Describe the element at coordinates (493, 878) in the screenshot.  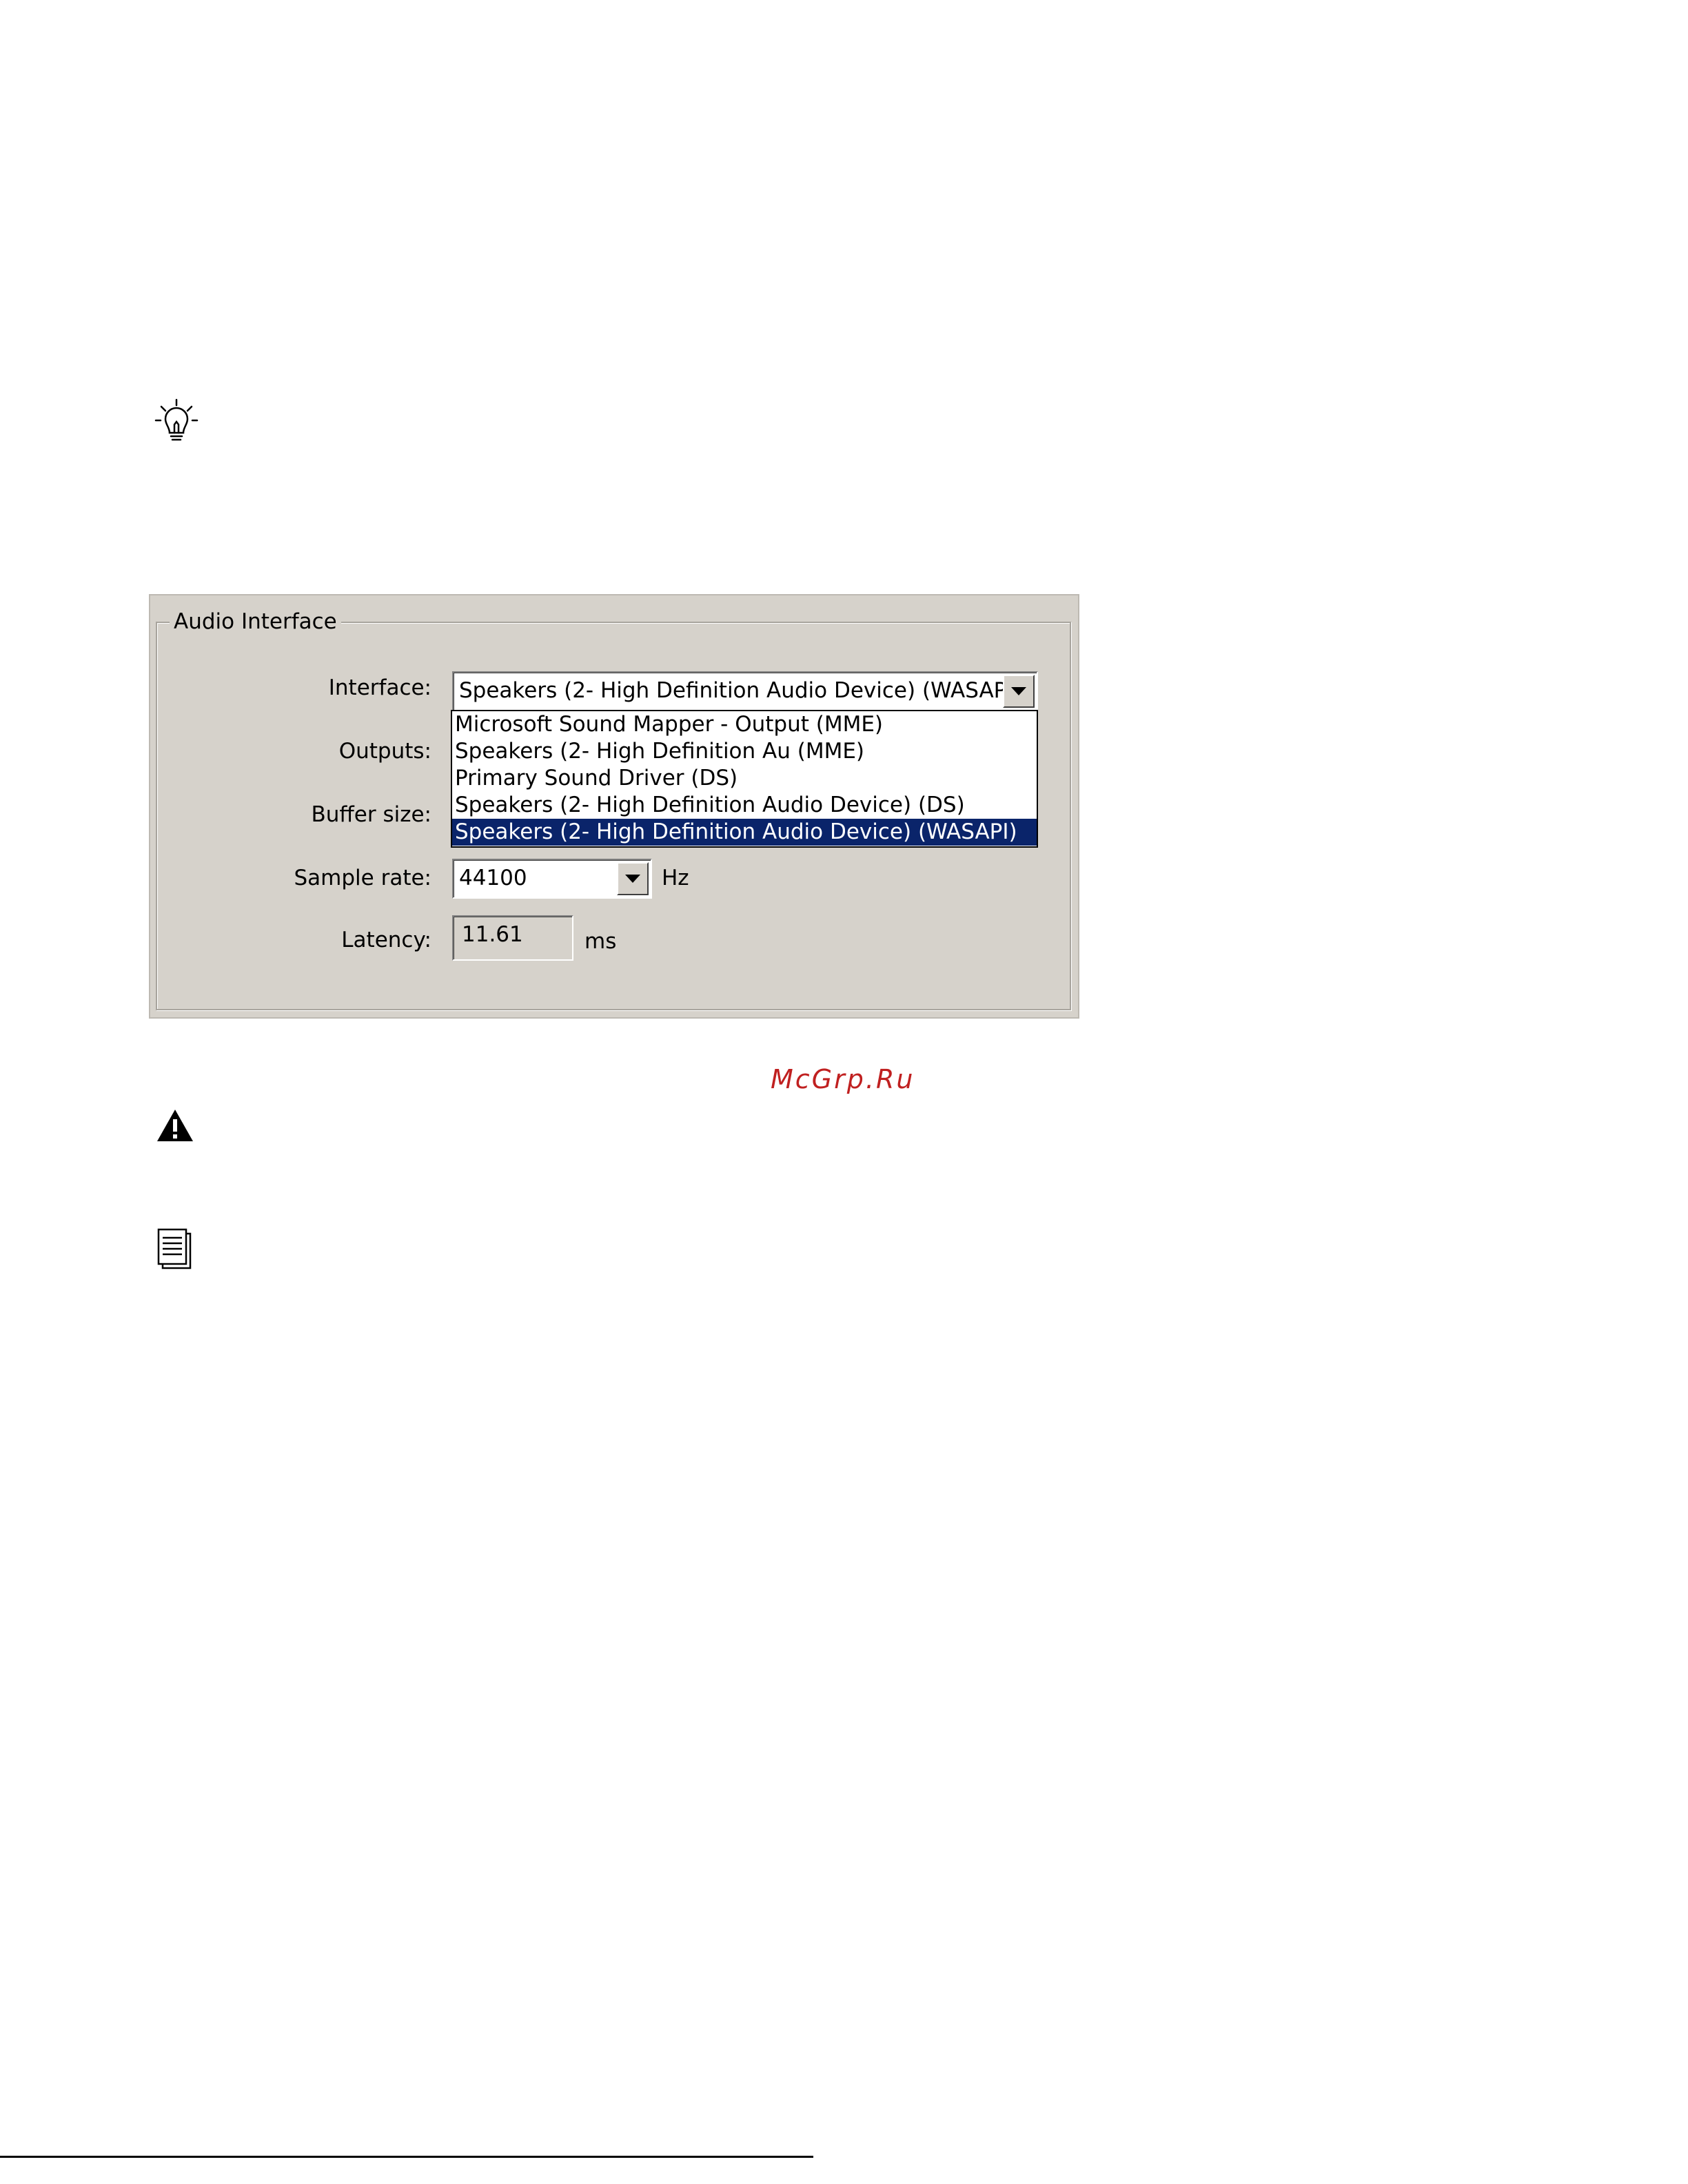
I see `sample-rate-value: 44100` at that location.